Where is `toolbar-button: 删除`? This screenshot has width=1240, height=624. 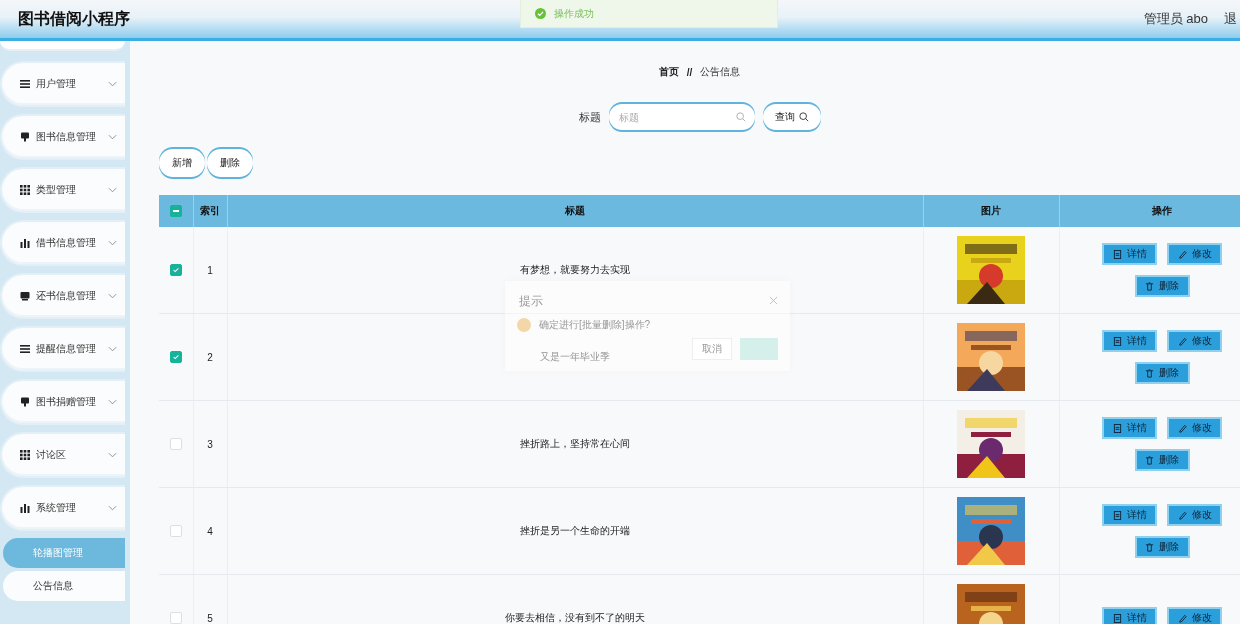 toolbar-button: 删除 is located at coordinates (230, 163).